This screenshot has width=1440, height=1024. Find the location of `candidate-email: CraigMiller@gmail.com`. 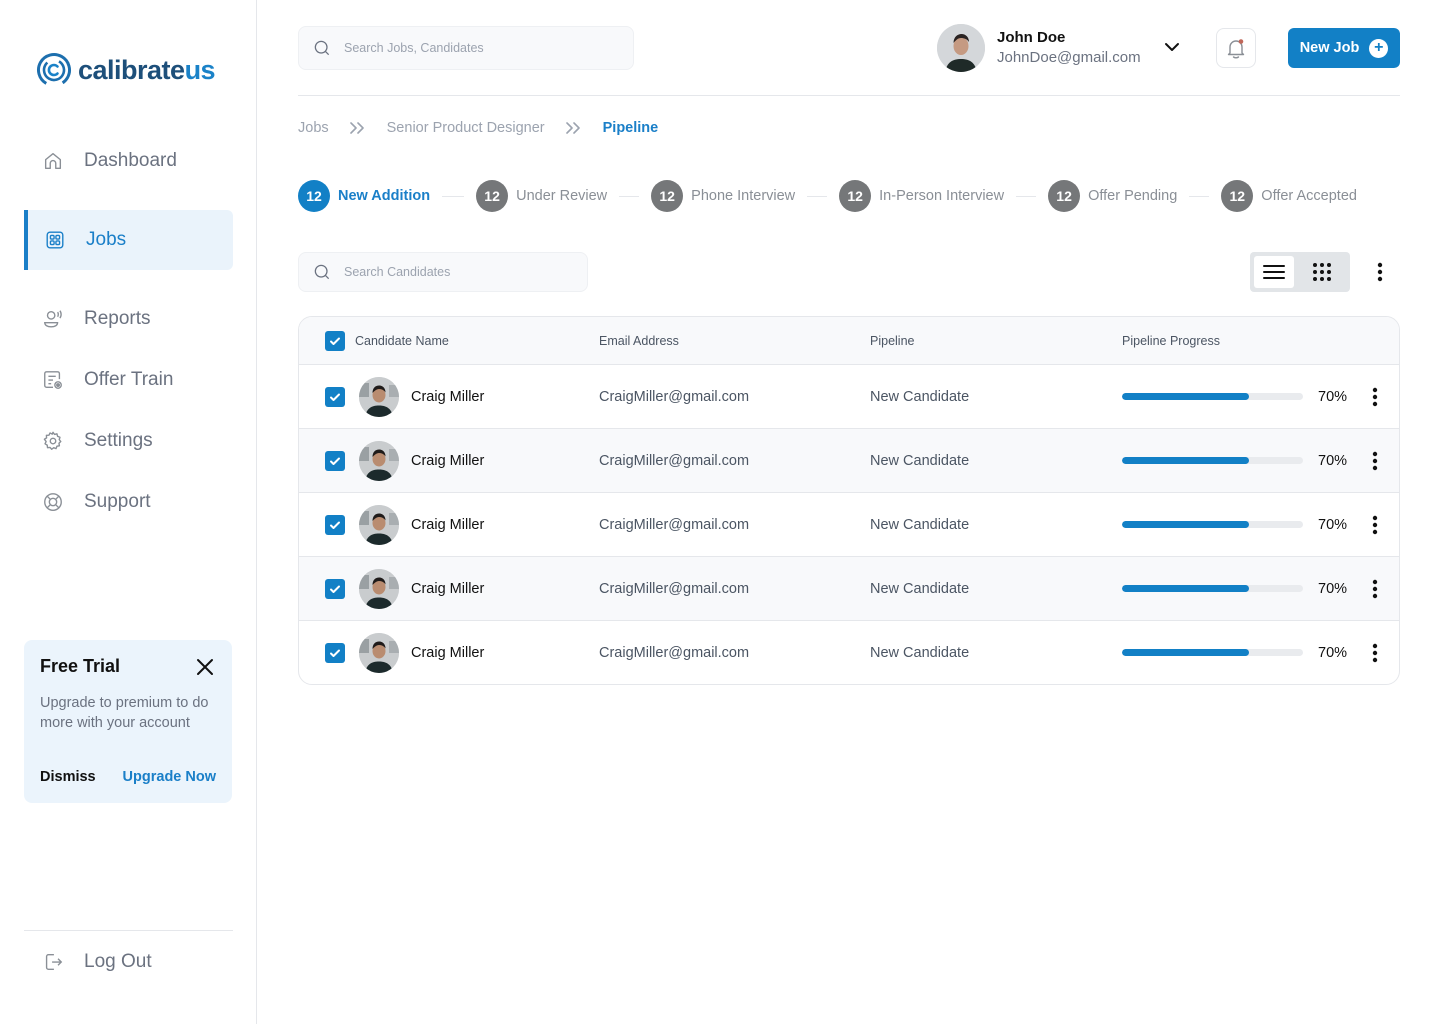

candidate-email: CraigMiller@gmail.com is located at coordinates (674, 652).